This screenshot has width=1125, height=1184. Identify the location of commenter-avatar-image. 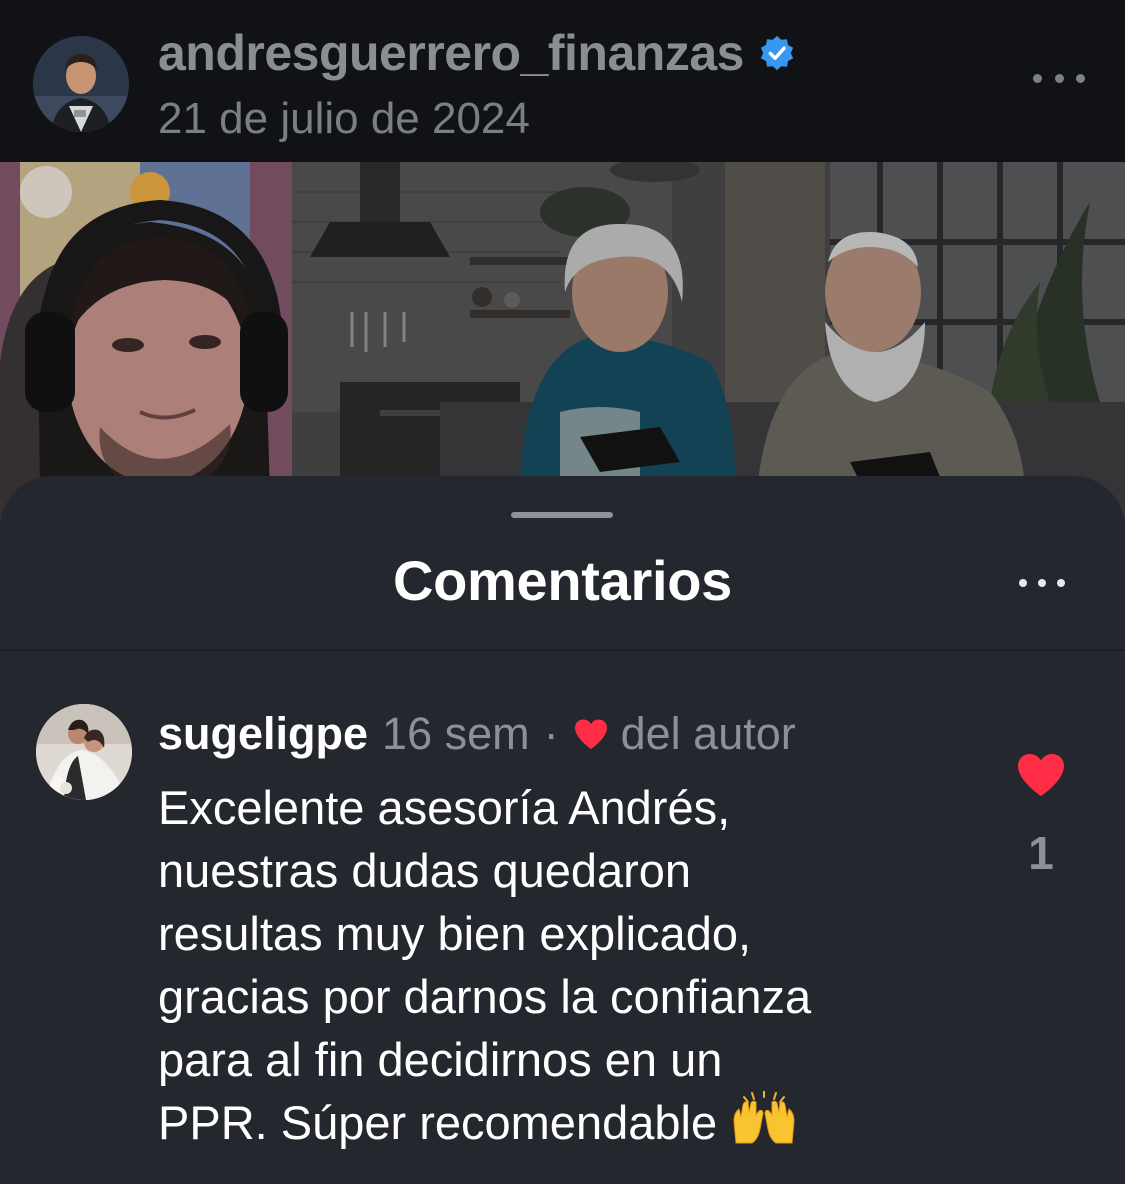
(84, 752).